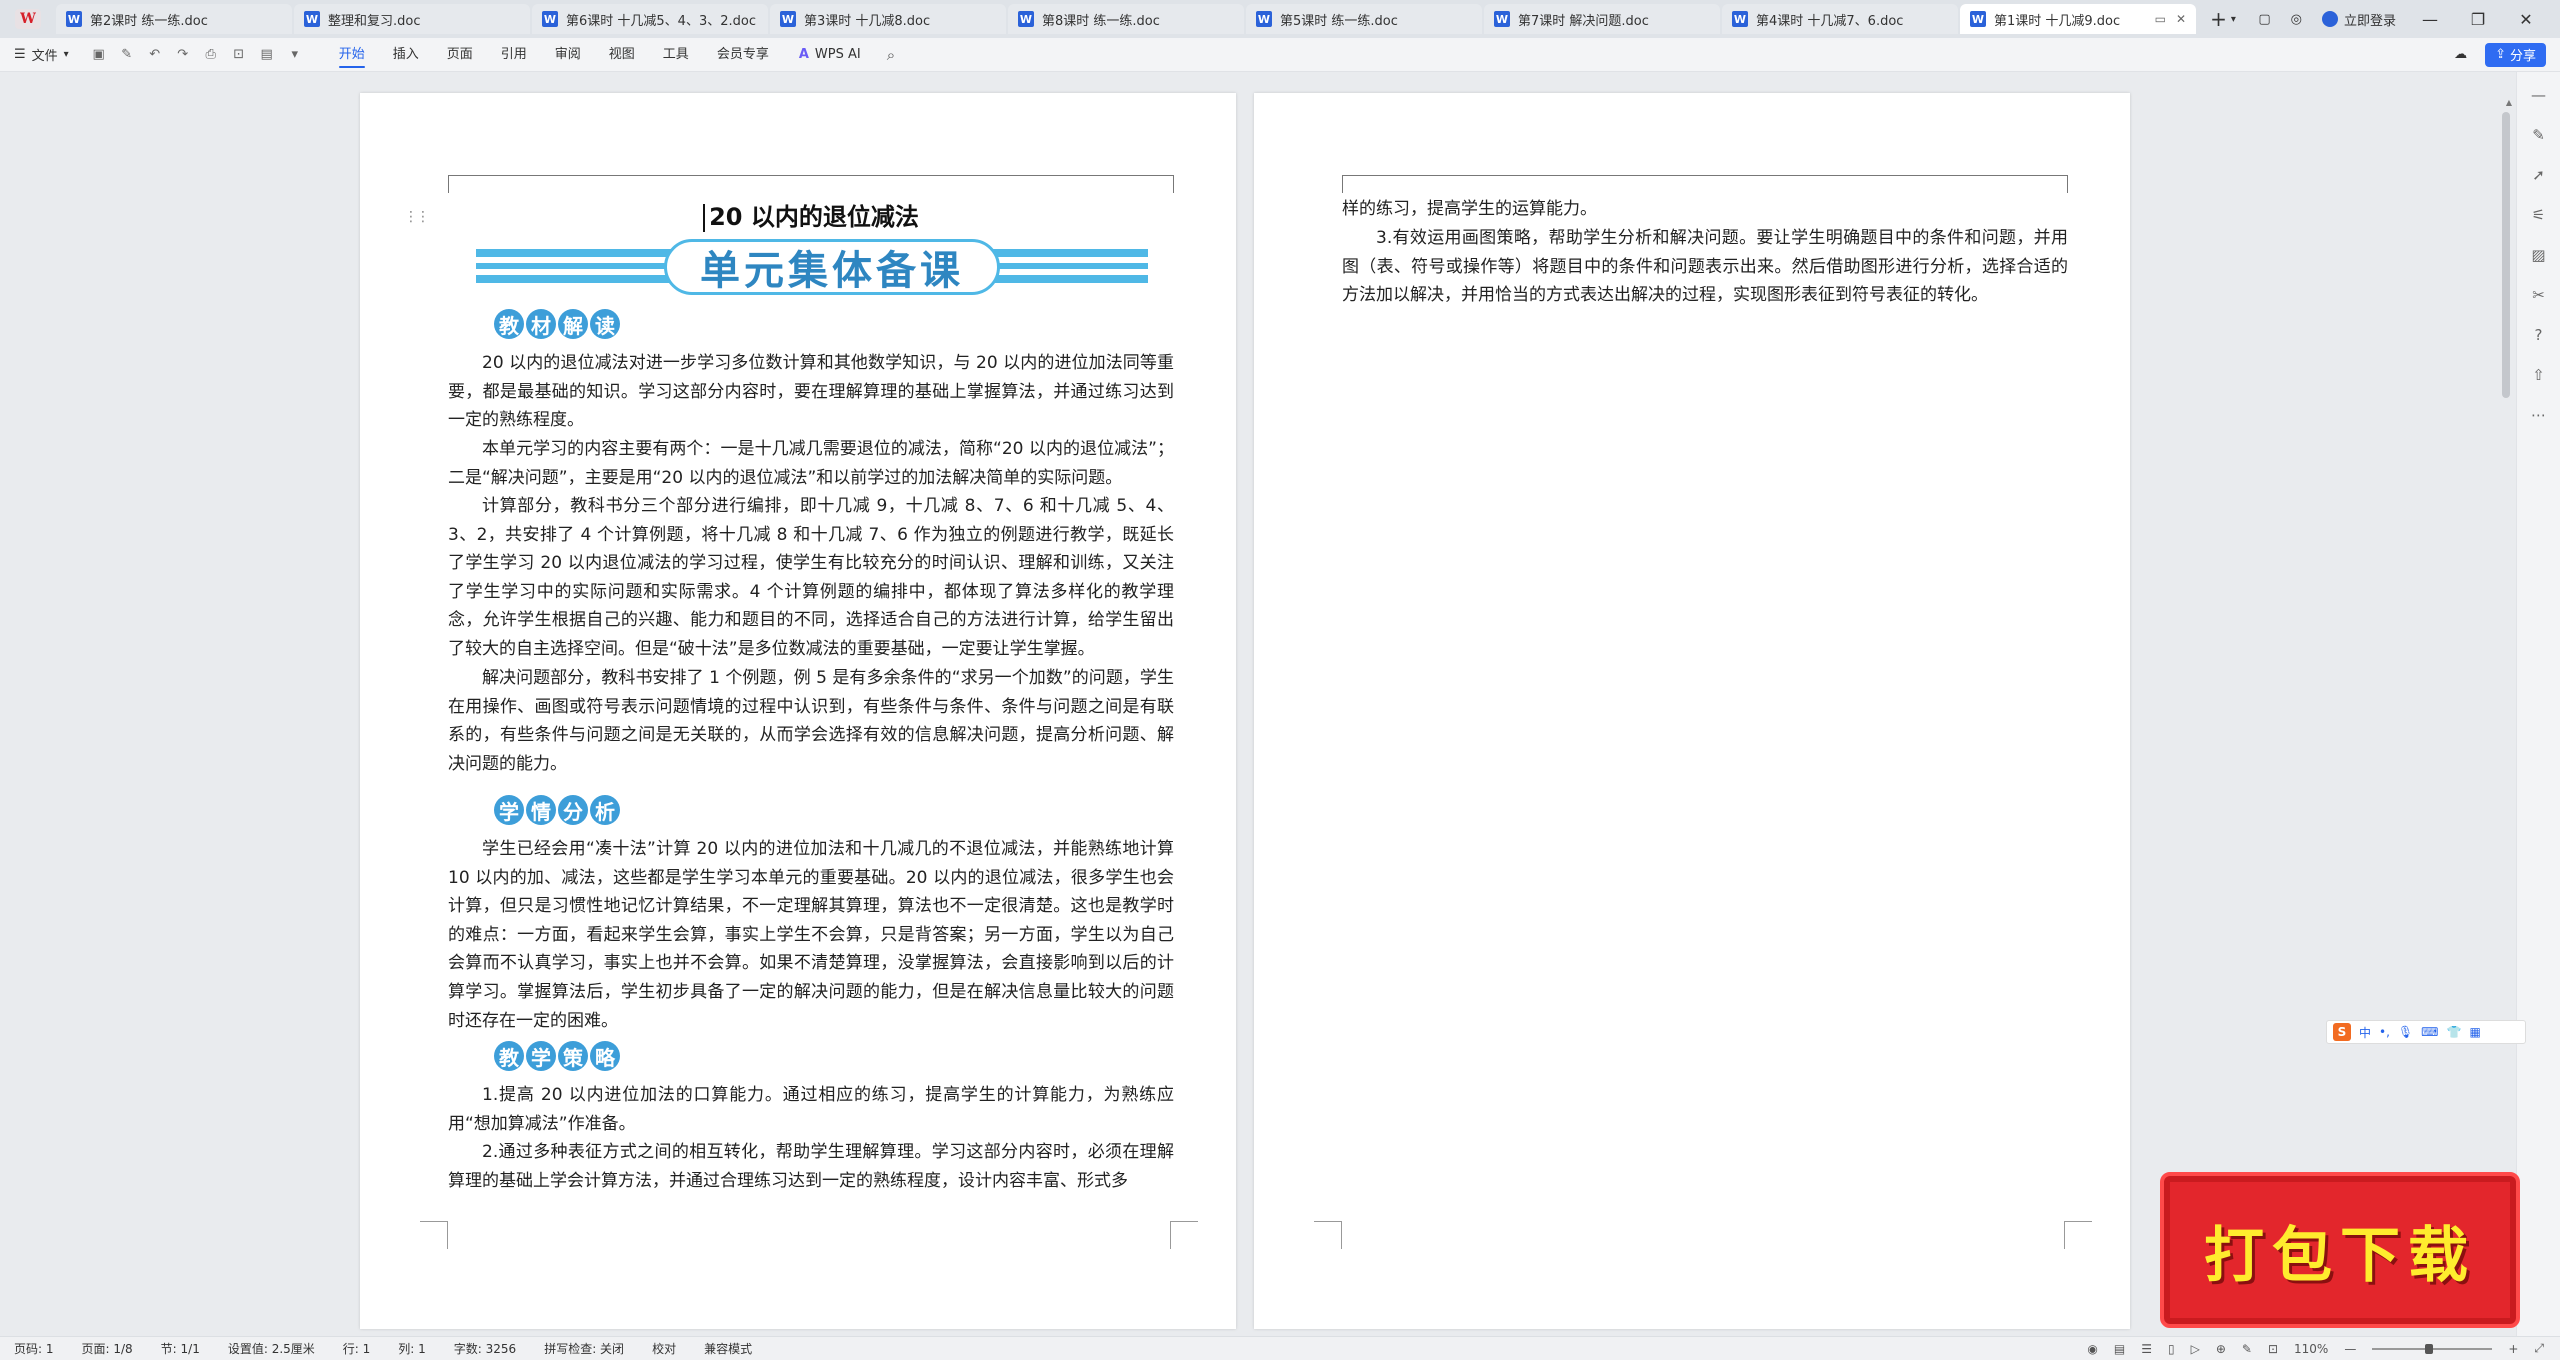 This screenshot has width=2560, height=1360. I want to click on keyboard-icon: ⌨, so click(2429, 1032).